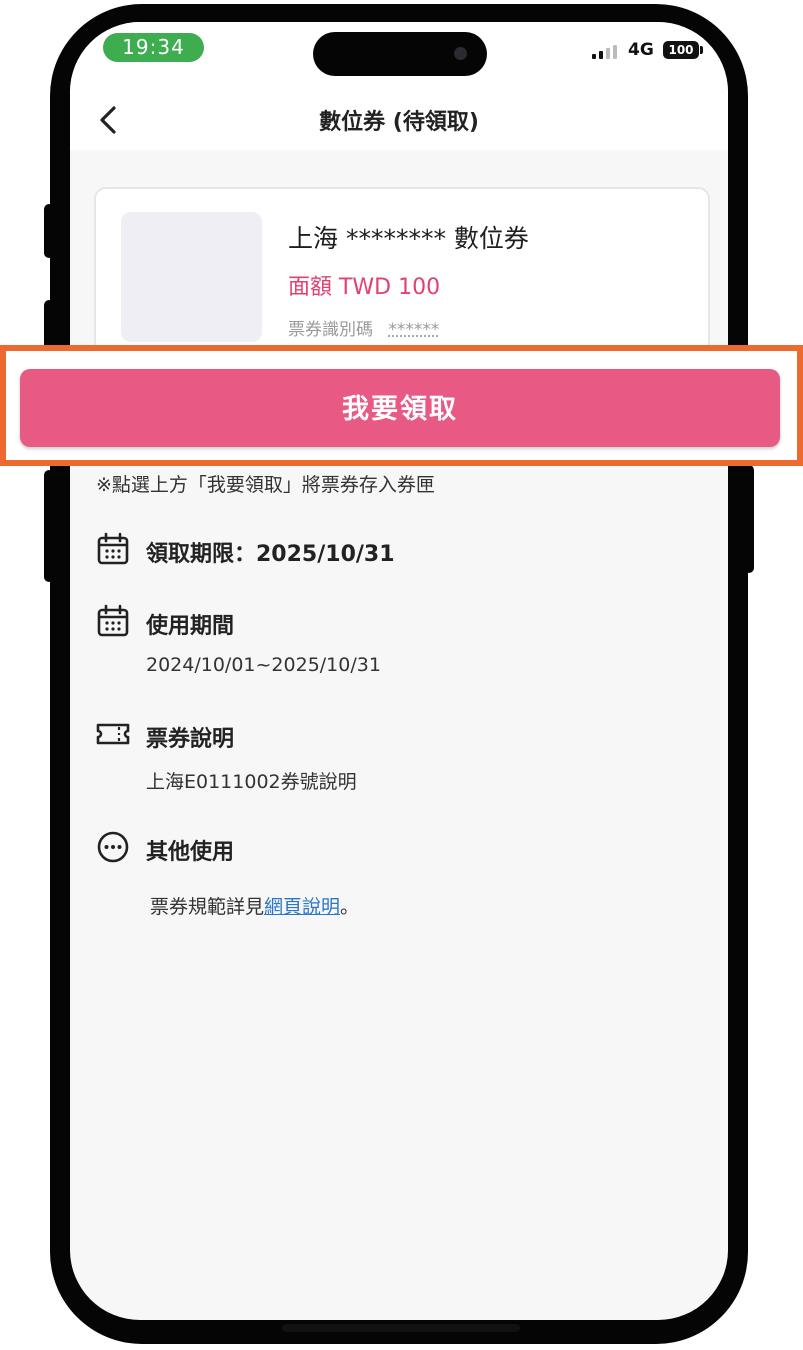 This screenshot has width=803, height=1350. What do you see at coordinates (749, 519) in the screenshot?
I see `power-button` at bounding box center [749, 519].